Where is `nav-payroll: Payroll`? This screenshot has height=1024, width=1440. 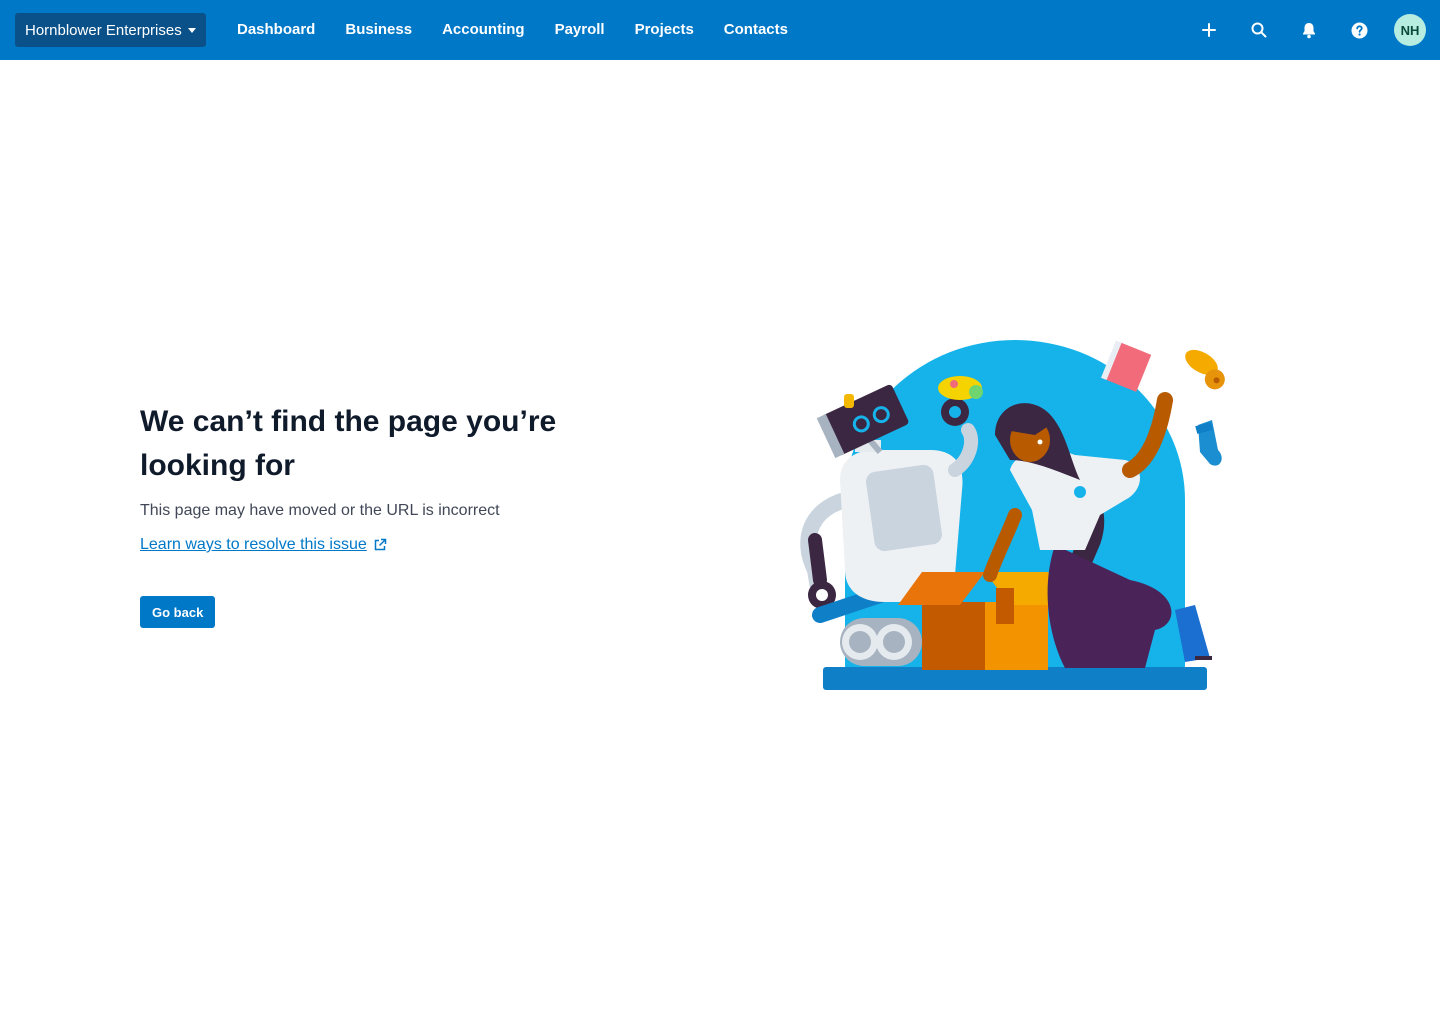 nav-payroll: Payroll is located at coordinates (580, 30).